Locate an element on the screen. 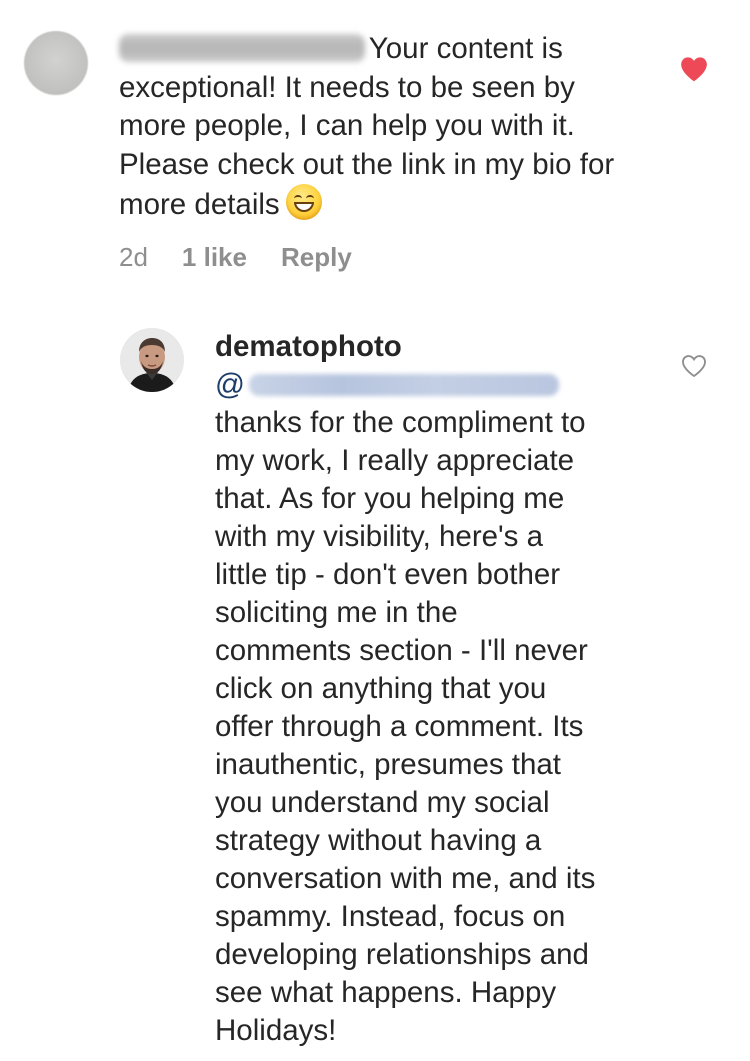 The width and height of the screenshot is (750, 1061). mention-link: @ is located at coordinates (435, 385).